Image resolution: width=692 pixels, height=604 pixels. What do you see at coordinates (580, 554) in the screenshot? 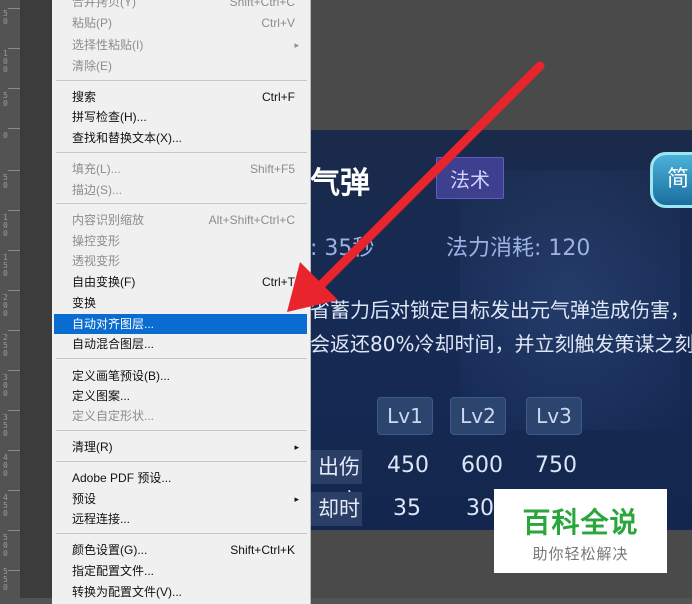
I see `watermark-subtitle: 助你轻松解决` at bounding box center [580, 554].